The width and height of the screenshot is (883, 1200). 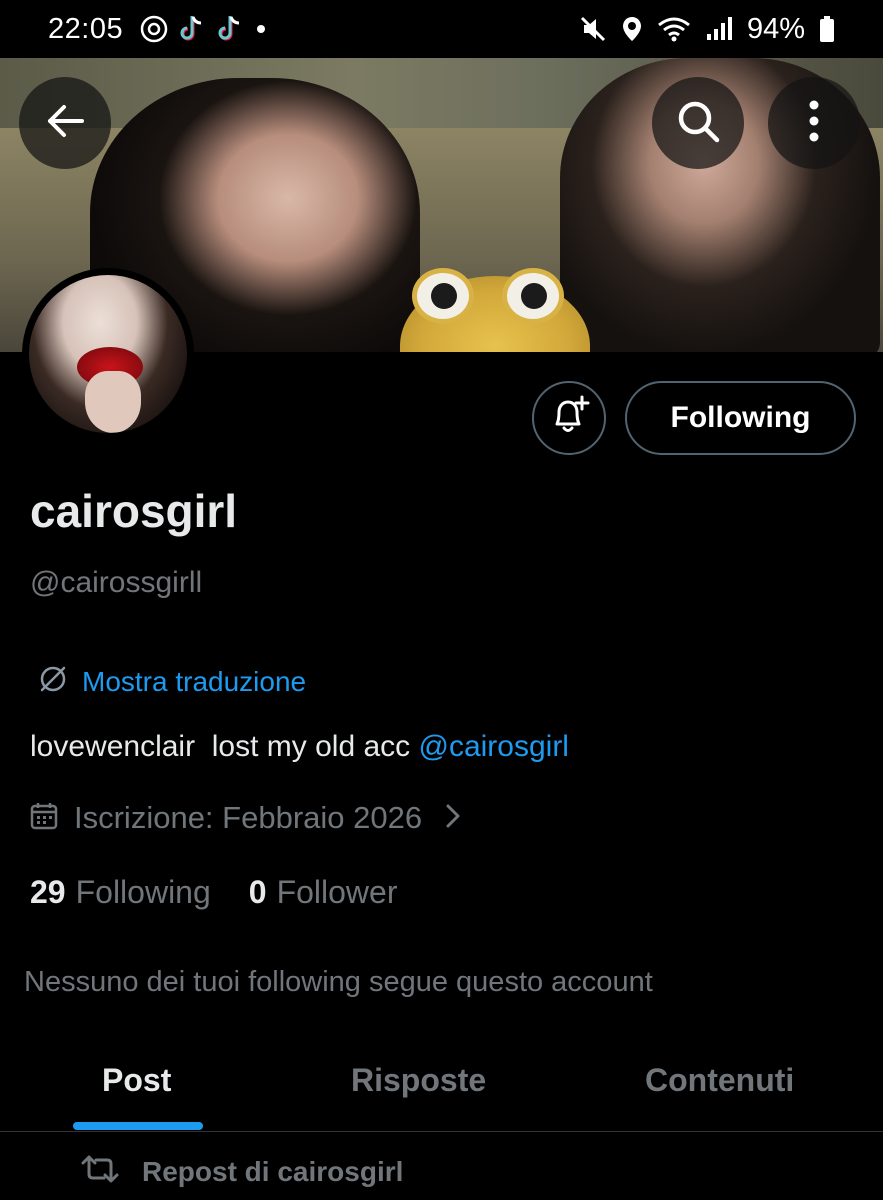 I want to click on notification-icons, so click(x=203, y=29).